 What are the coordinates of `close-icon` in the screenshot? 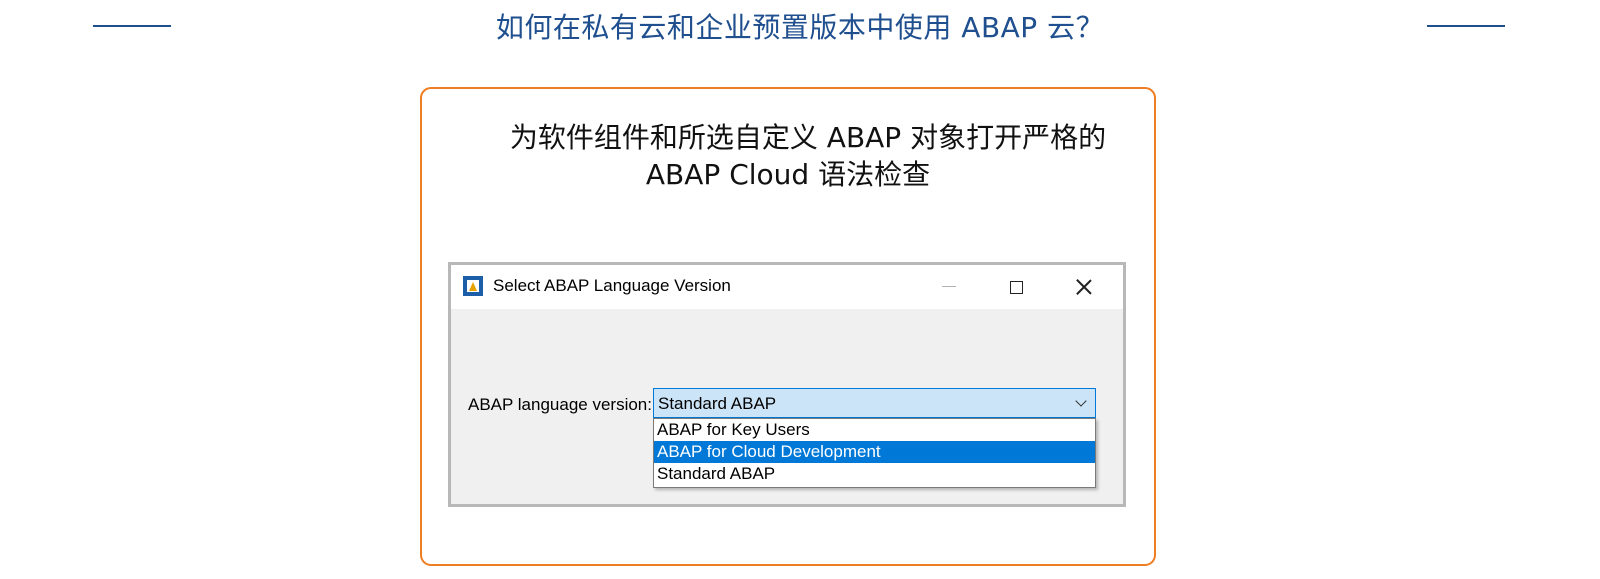 It's located at (1084, 287).